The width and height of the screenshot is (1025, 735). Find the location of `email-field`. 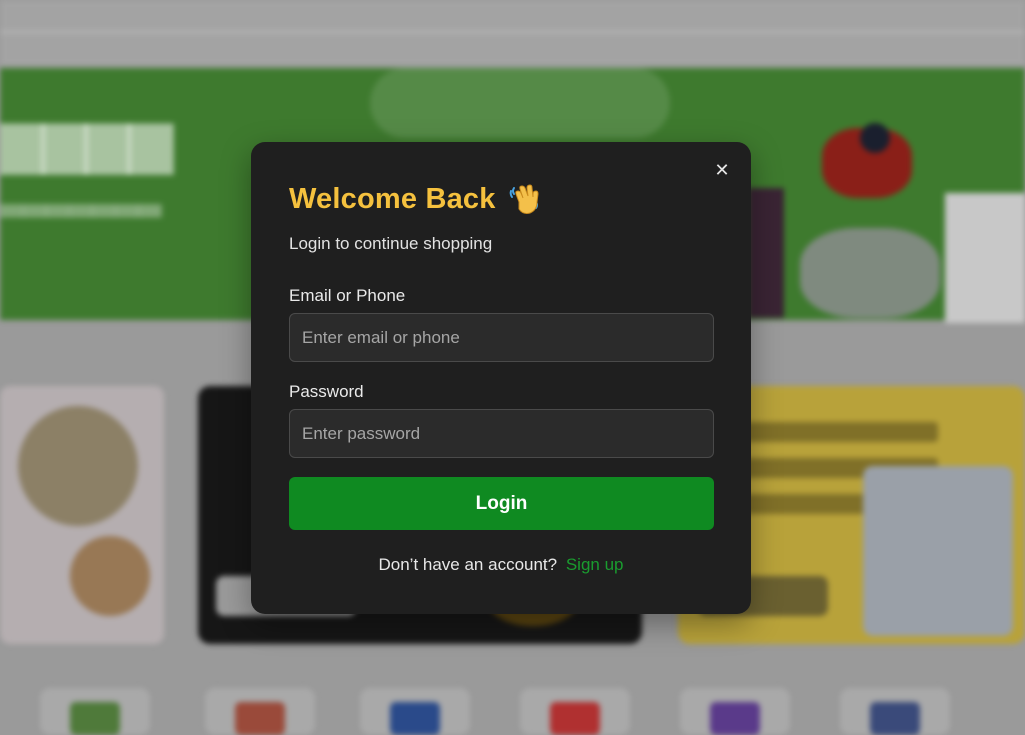

email-field is located at coordinates (501, 337).